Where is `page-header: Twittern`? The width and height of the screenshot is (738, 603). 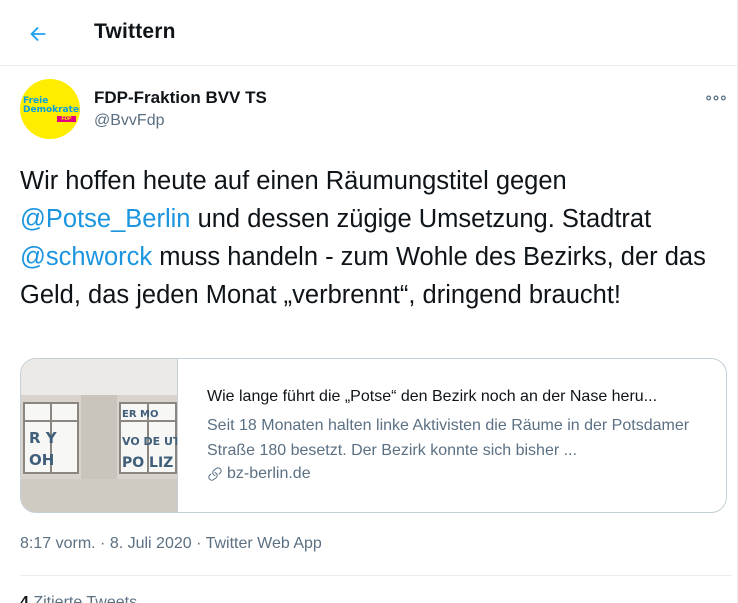 page-header: Twittern is located at coordinates (368, 33).